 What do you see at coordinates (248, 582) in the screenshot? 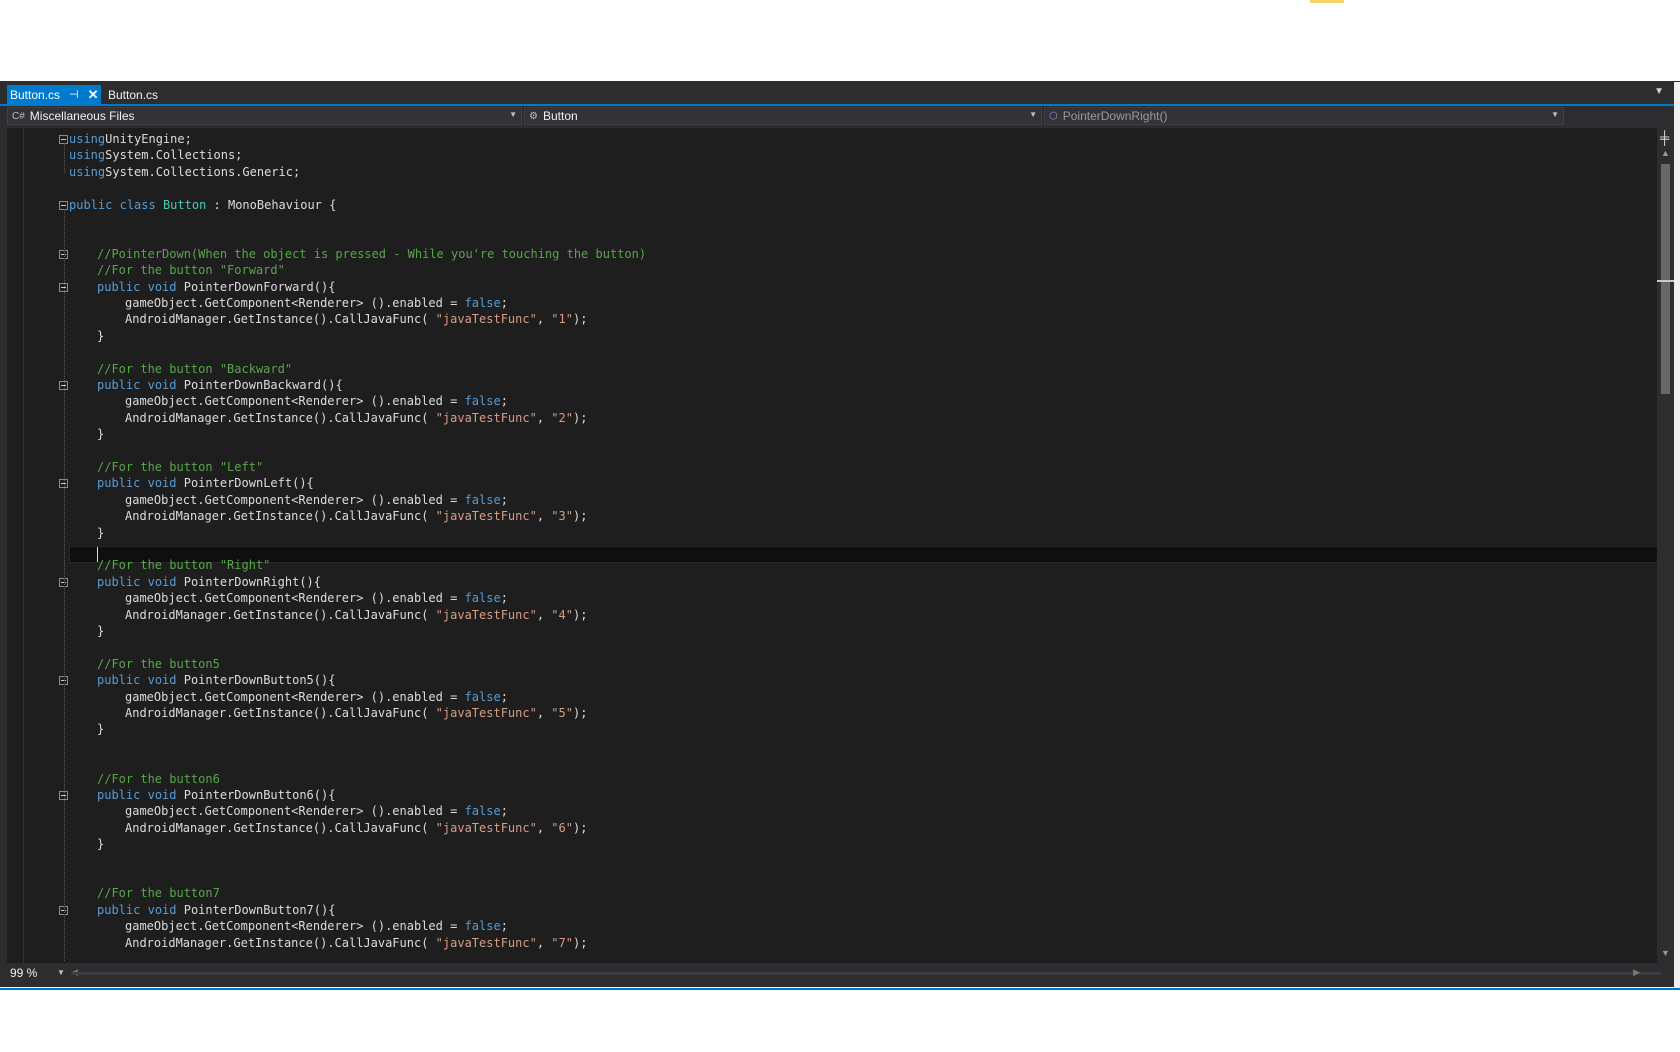
I see `code-token: PointerDownRight(){` at bounding box center [248, 582].